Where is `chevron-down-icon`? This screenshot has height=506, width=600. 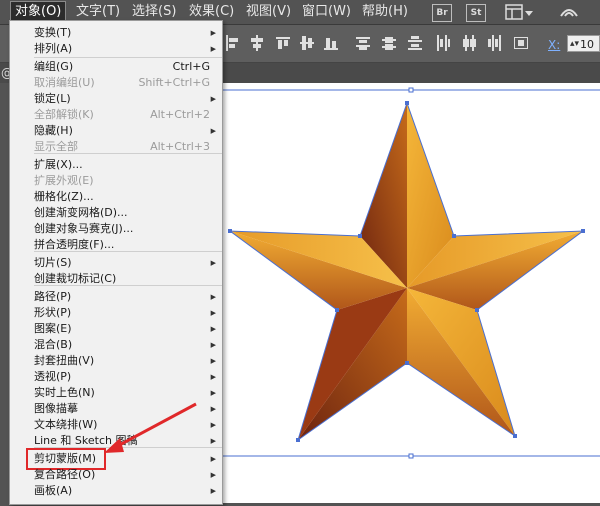
chevron-down-icon is located at coordinates (529, 13).